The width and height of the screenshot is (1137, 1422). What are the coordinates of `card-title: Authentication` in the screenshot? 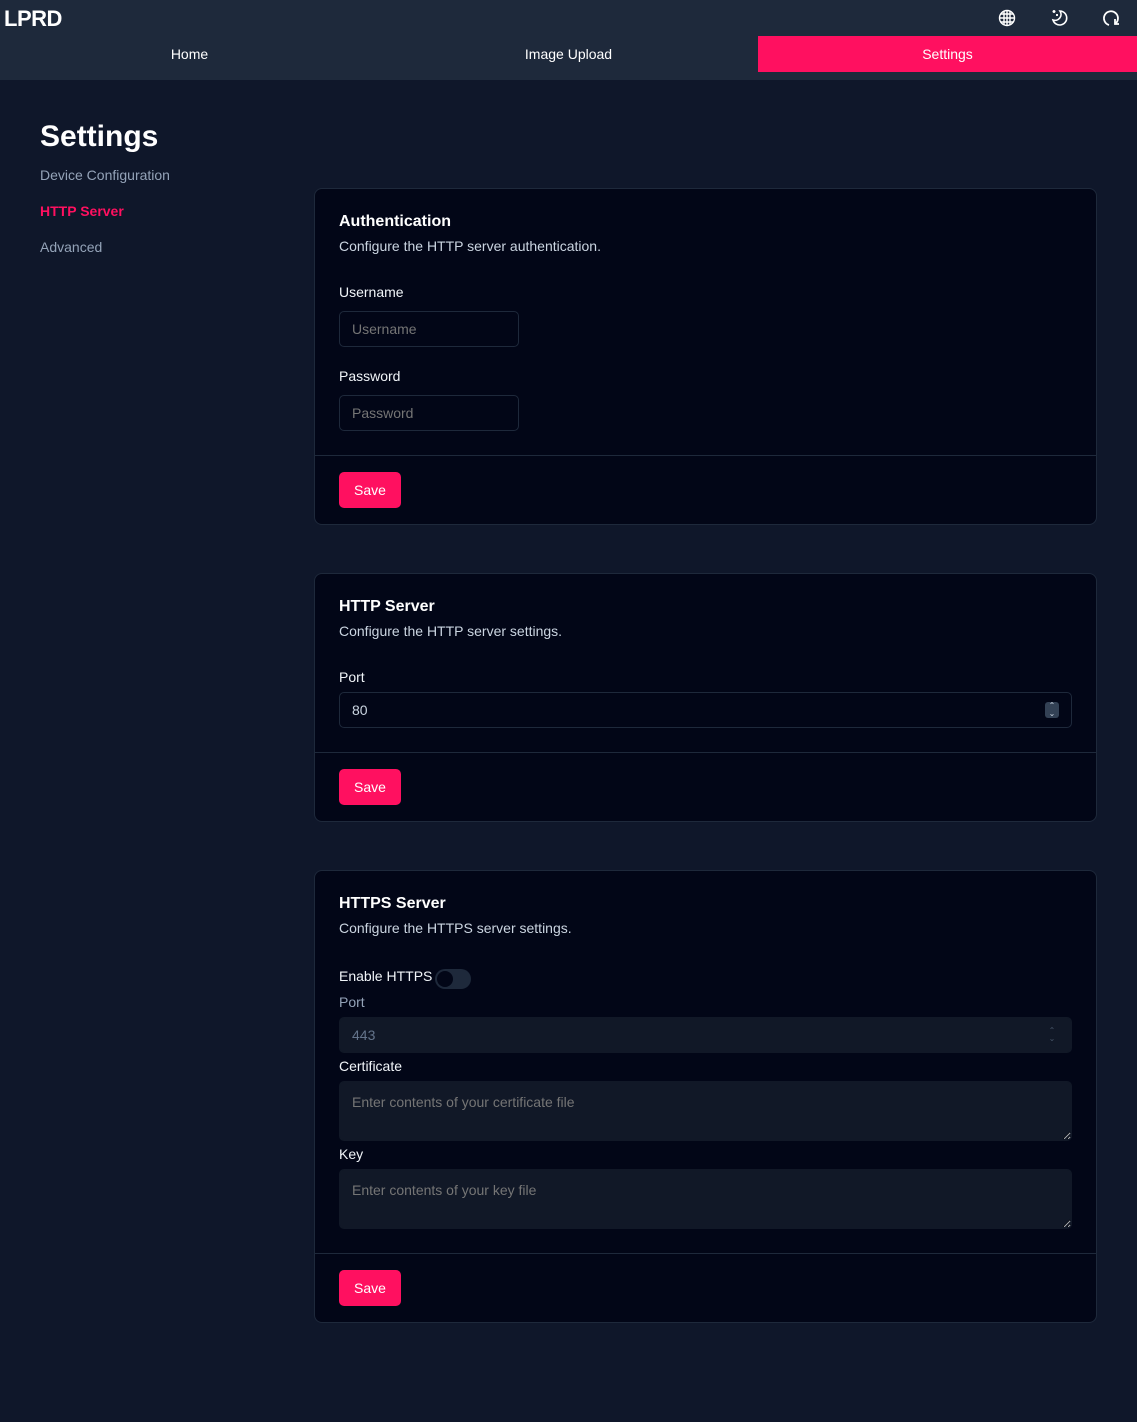 It's located at (395, 221).